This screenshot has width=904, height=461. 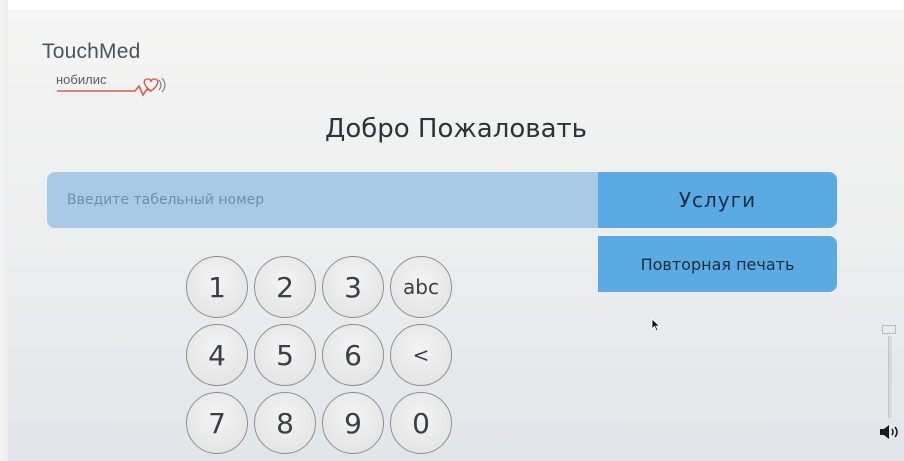 I want to click on key-0: 0, so click(x=421, y=423).